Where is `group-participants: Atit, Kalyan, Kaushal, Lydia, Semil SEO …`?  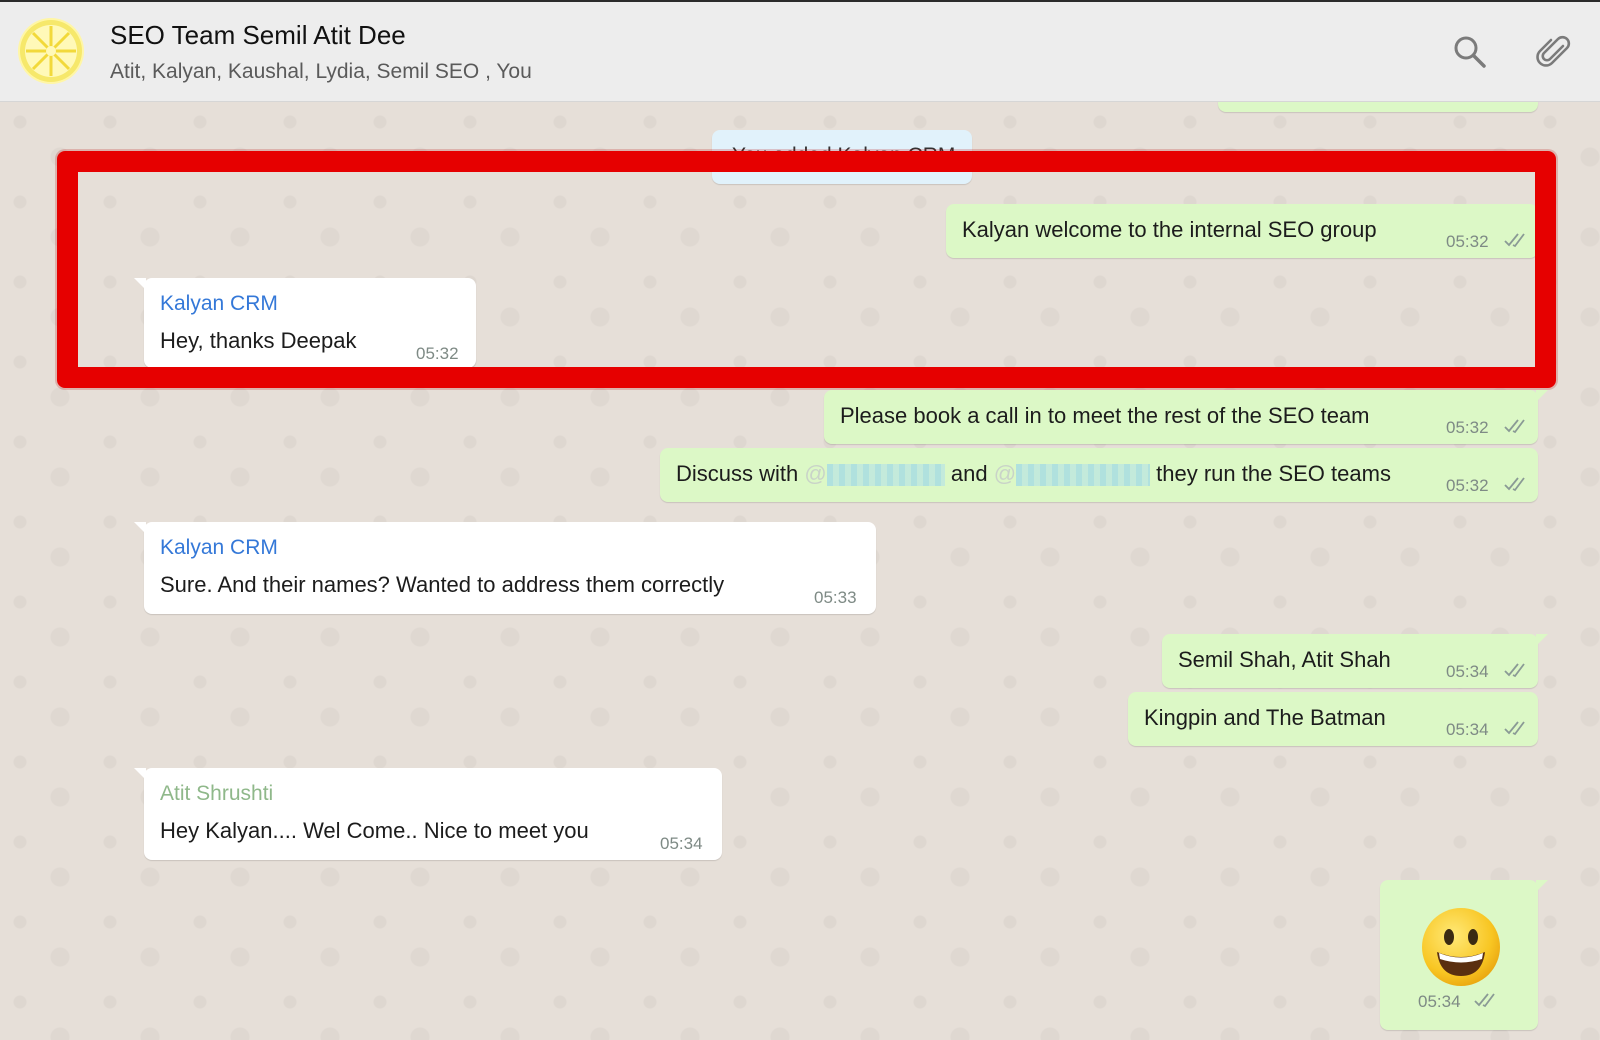 group-participants: Atit, Kalyan, Kaushal, Lydia, Semil SEO … is located at coordinates (321, 72).